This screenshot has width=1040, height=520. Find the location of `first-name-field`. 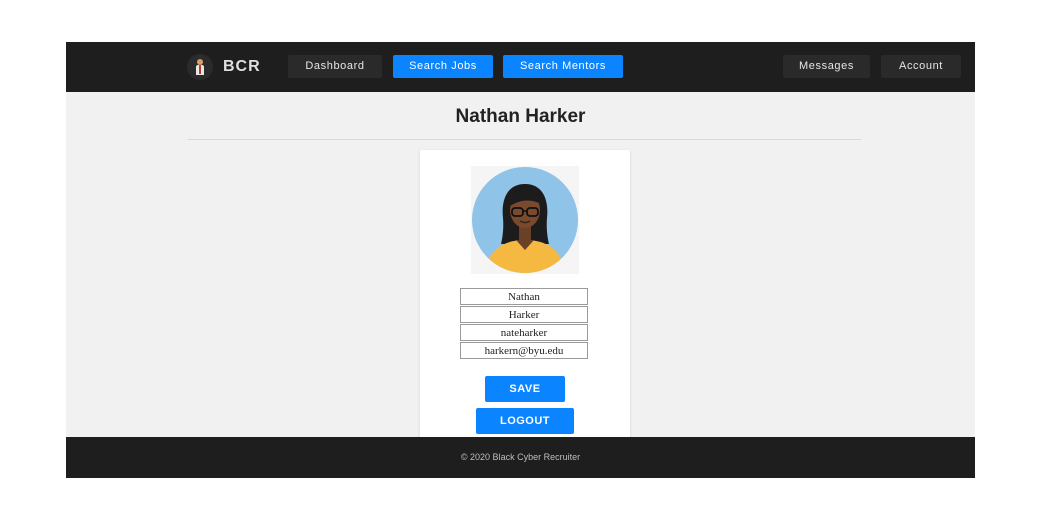

first-name-field is located at coordinates (524, 296).